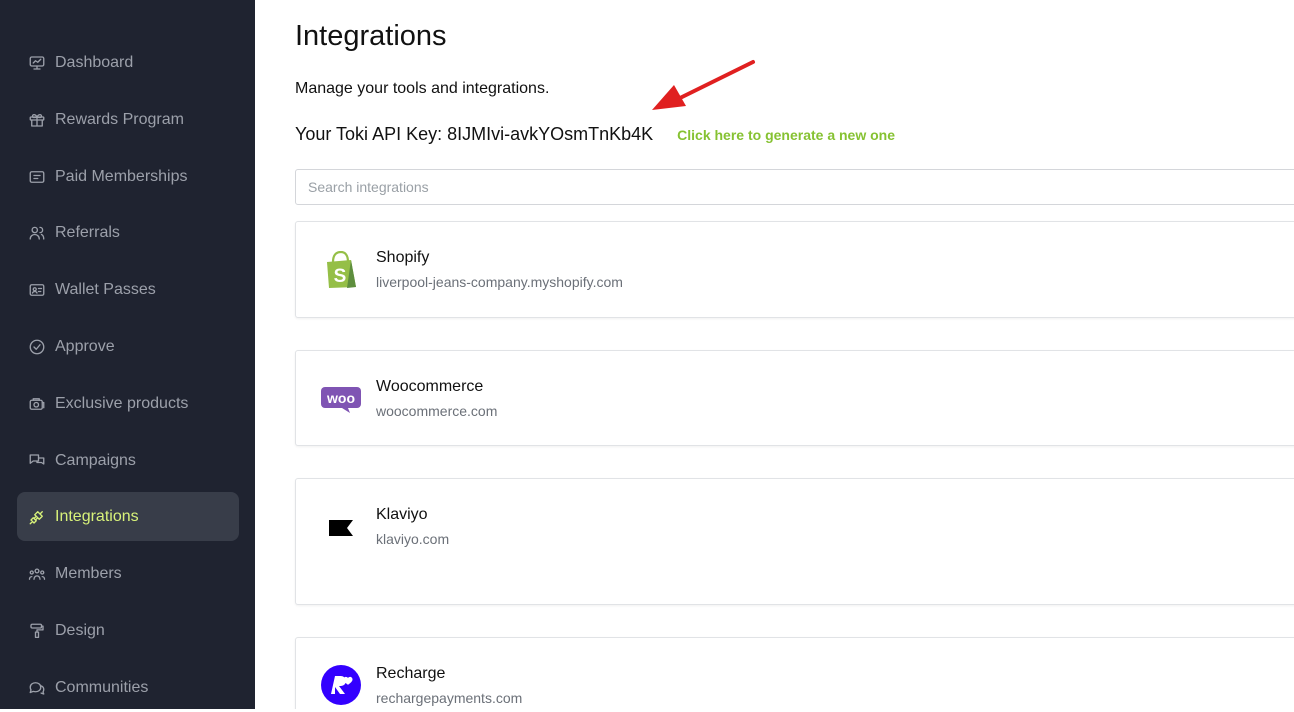  Describe the element at coordinates (95, 460) in the screenshot. I see `sidebar-item-label: Campaigns` at that location.